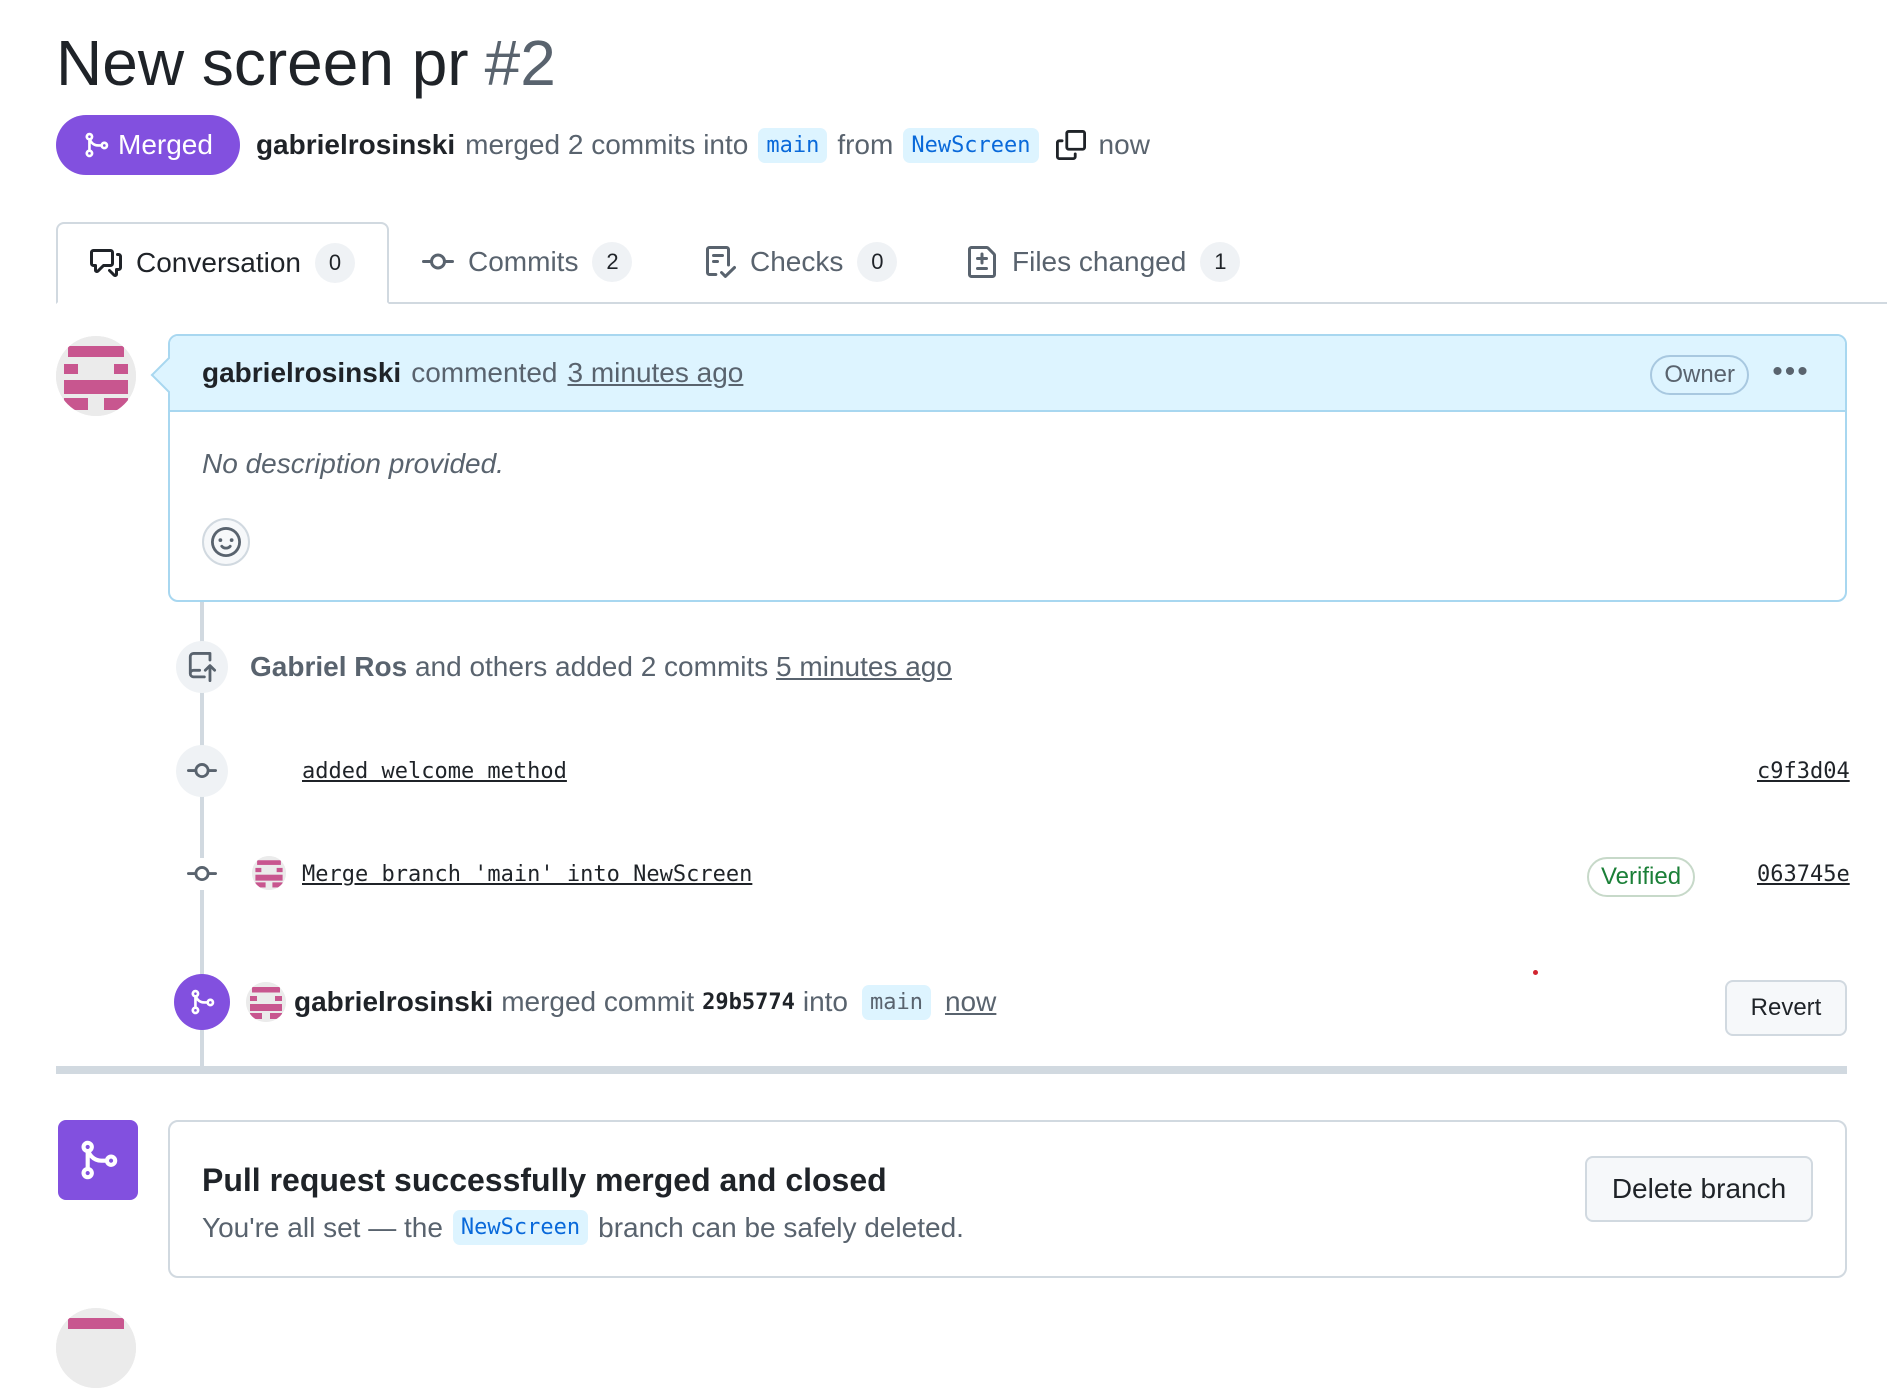 This screenshot has width=1887, height=1388. I want to click on pr-number: #2, so click(520, 63).